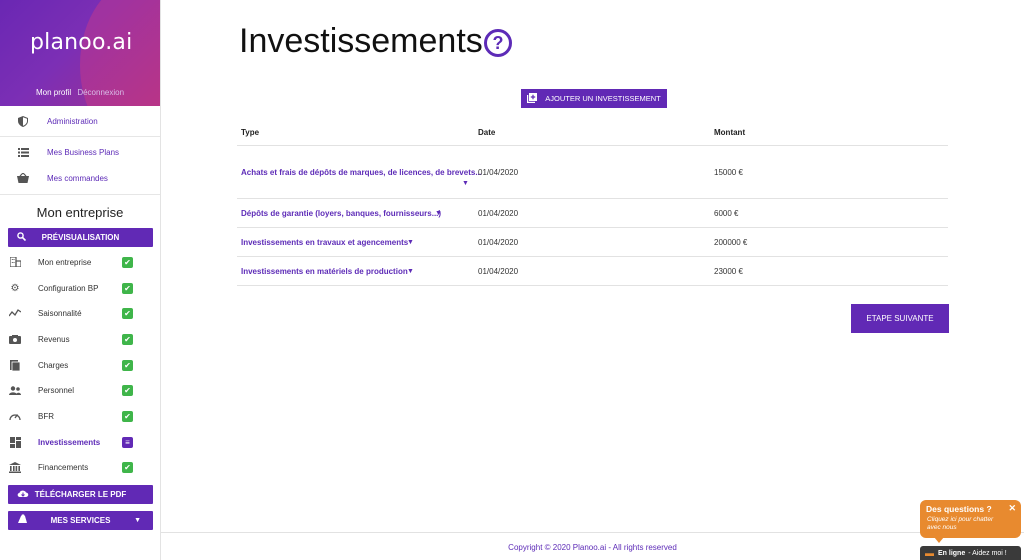 The image size is (1024, 560). I want to click on footer-divider, so click(592, 532).